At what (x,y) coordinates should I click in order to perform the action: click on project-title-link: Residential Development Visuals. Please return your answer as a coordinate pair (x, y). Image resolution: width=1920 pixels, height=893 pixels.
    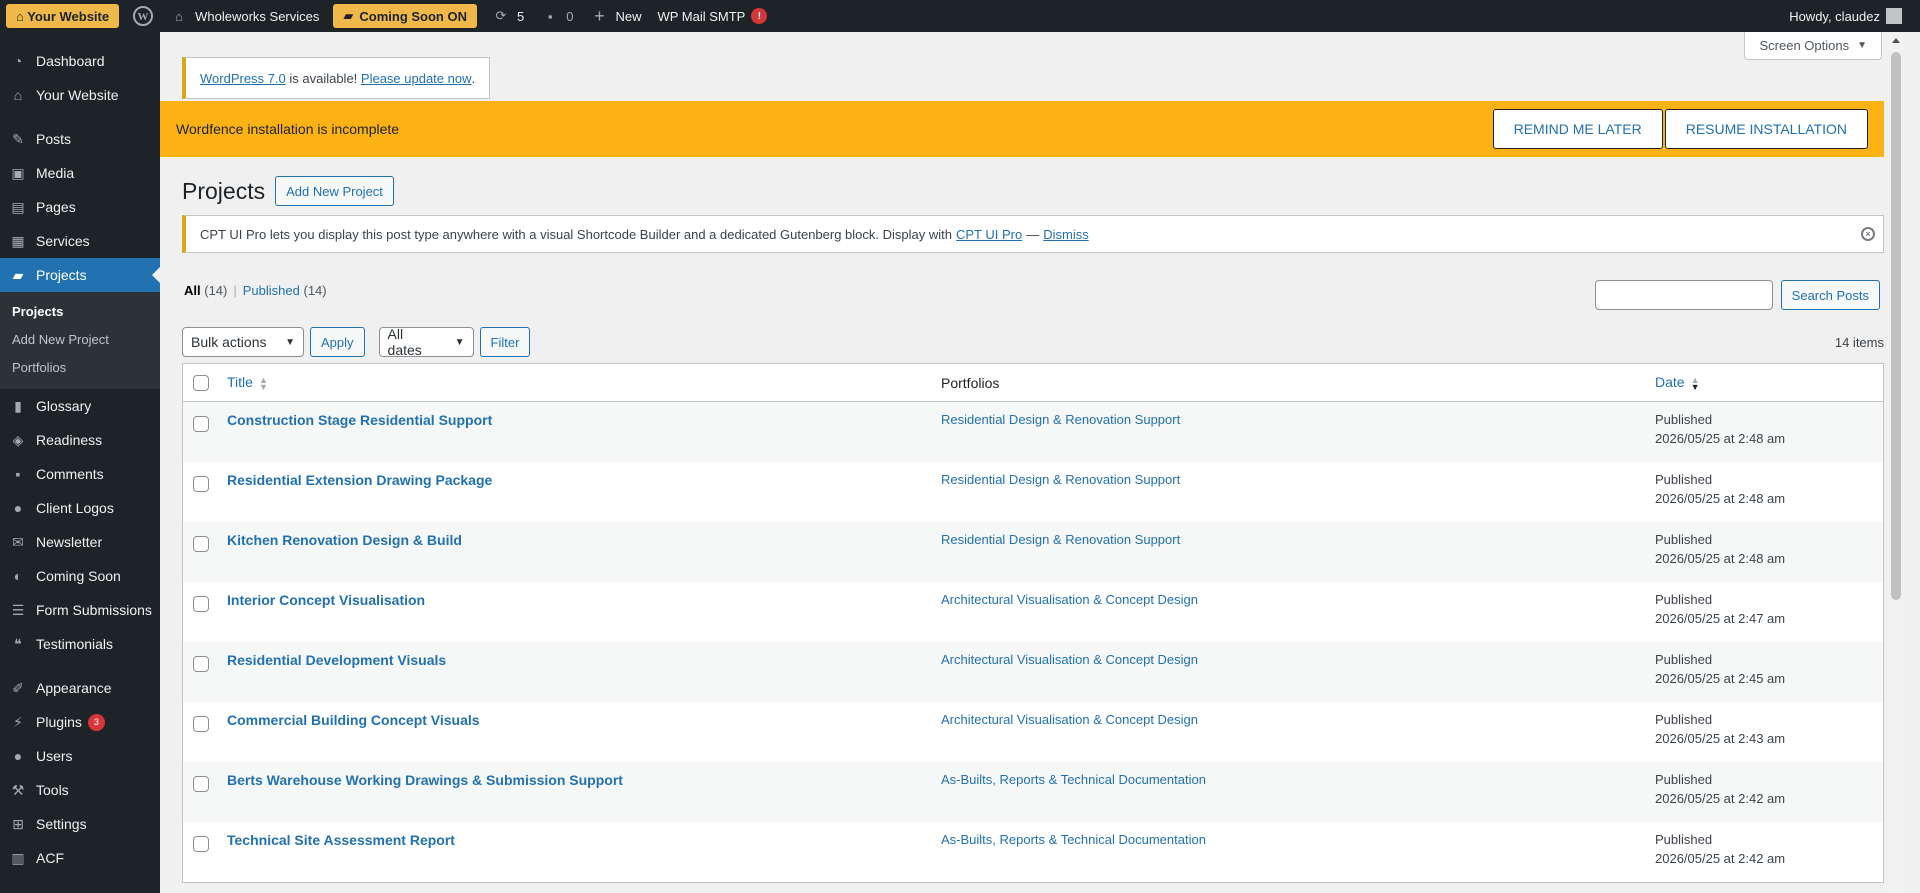
    Looking at the image, I should click on (336, 660).